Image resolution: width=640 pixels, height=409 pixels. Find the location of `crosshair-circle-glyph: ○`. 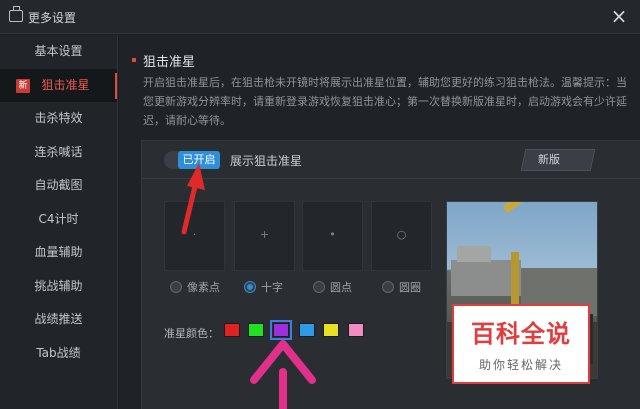

crosshair-circle-glyph: ○ is located at coordinates (401, 234).